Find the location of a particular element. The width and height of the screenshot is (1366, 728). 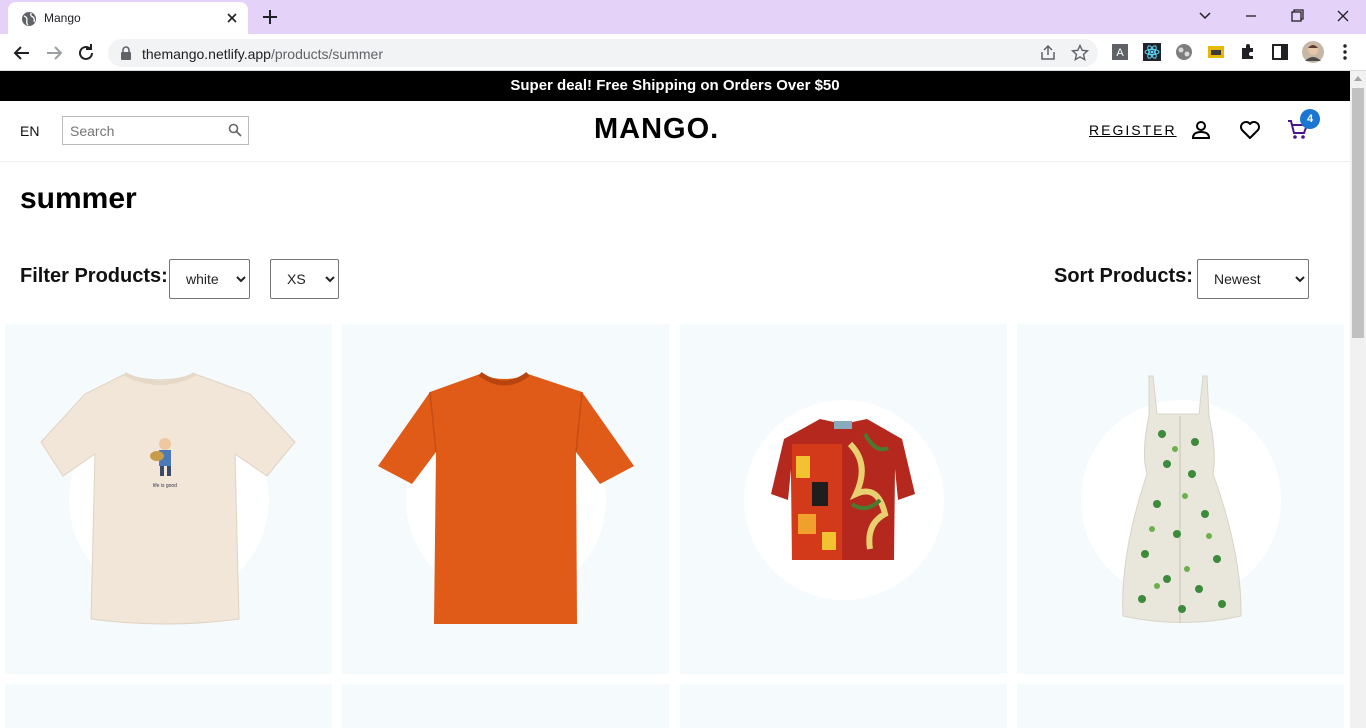

share-icon is located at coordinates (1048, 53).